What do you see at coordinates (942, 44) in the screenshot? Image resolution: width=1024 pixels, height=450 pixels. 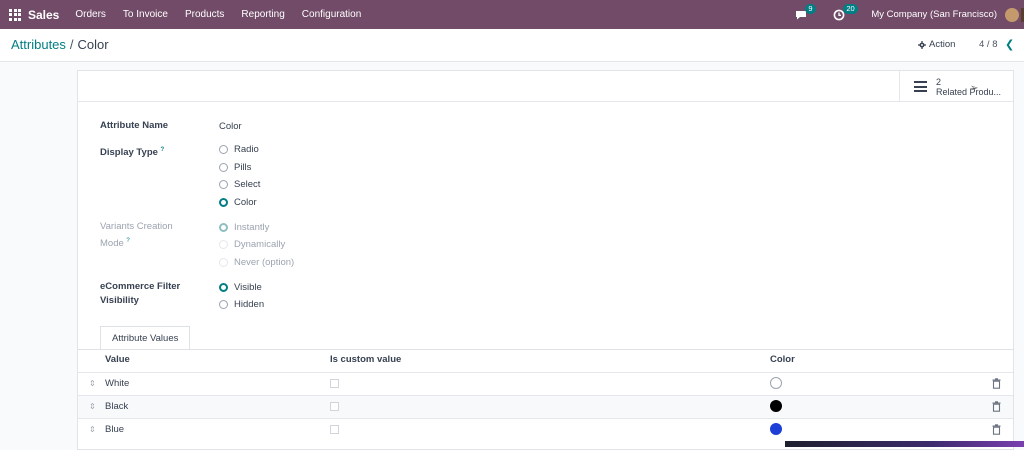 I see `action-label: Action` at bounding box center [942, 44].